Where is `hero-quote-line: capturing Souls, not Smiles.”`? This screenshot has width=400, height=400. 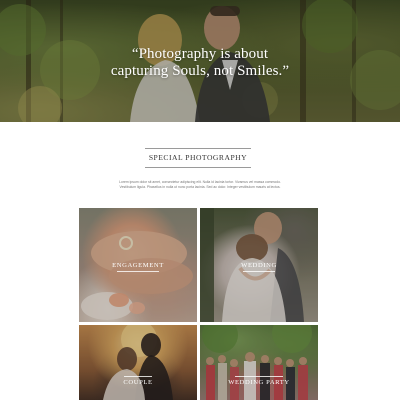 hero-quote-line: capturing Souls, not Smiles.” is located at coordinates (200, 71).